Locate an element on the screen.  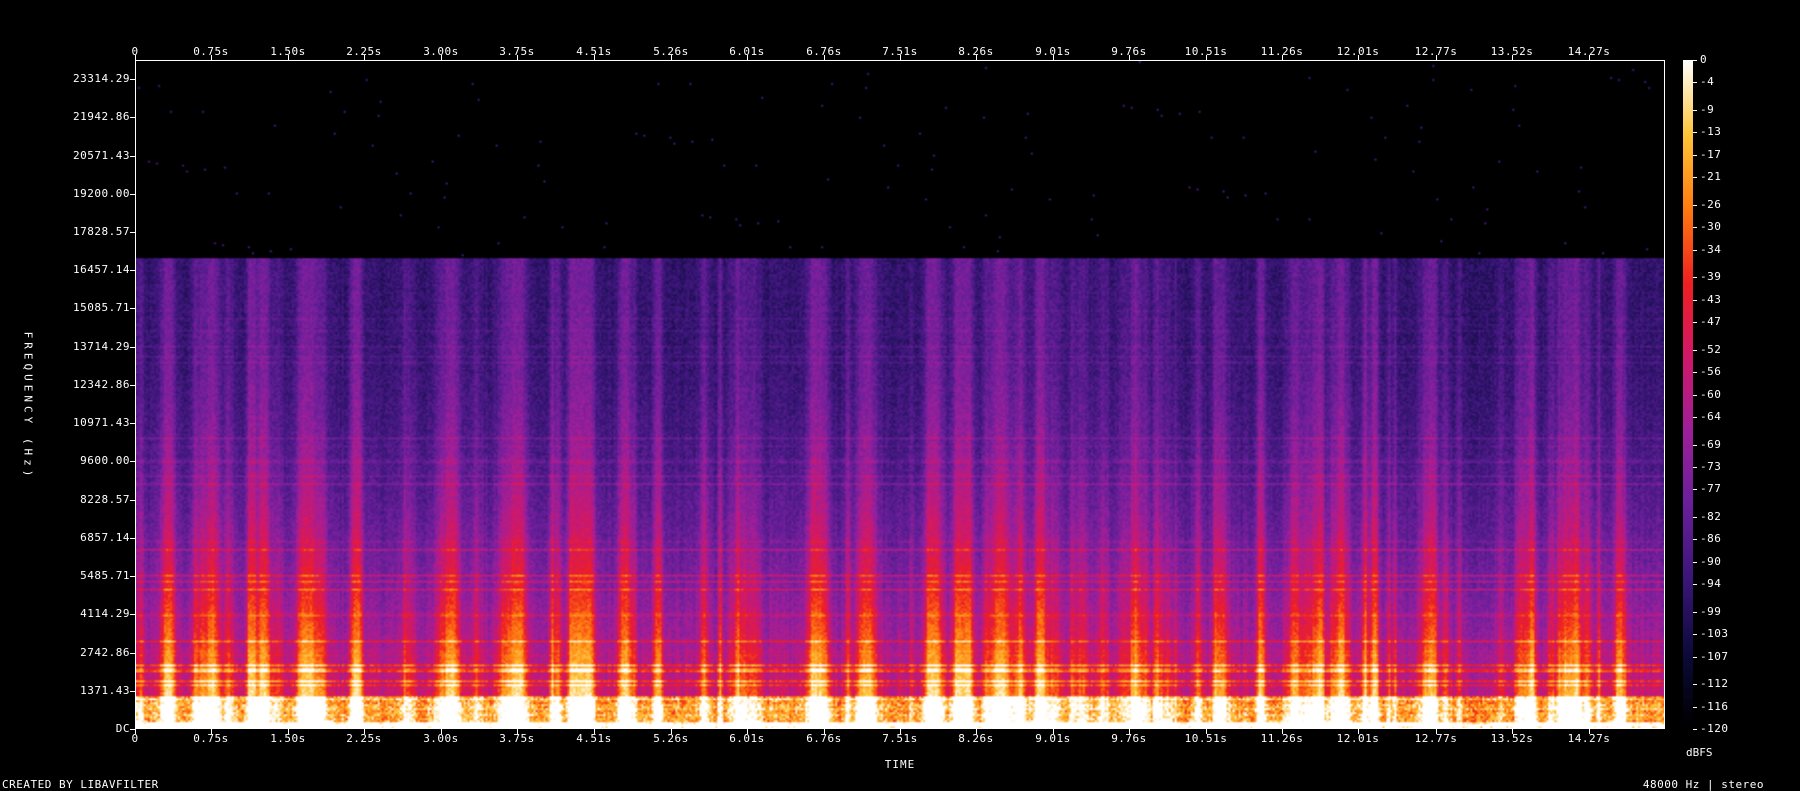
x-tick-label-top: 7.51s is located at coordinates (900, 51).